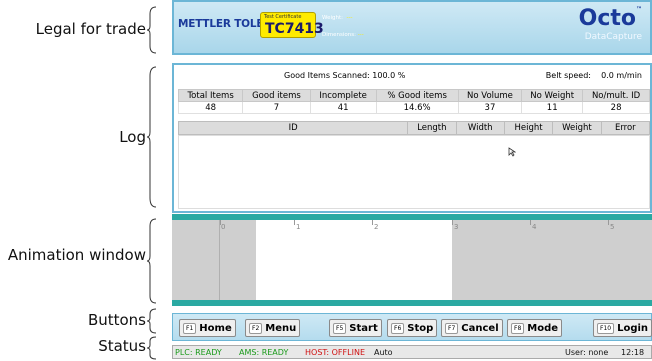  What do you see at coordinates (612, 227) in the screenshot?
I see `ruler-tick-label: 5` at bounding box center [612, 227].